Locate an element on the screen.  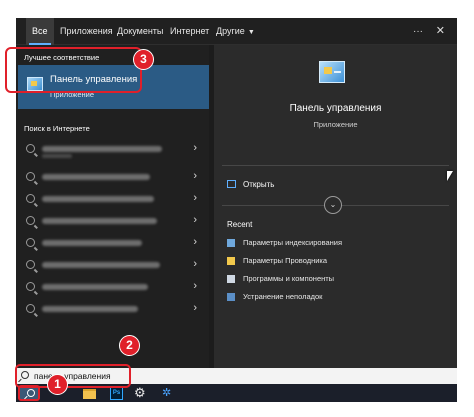
best-match-highlight is located at coordinates (73, 70).